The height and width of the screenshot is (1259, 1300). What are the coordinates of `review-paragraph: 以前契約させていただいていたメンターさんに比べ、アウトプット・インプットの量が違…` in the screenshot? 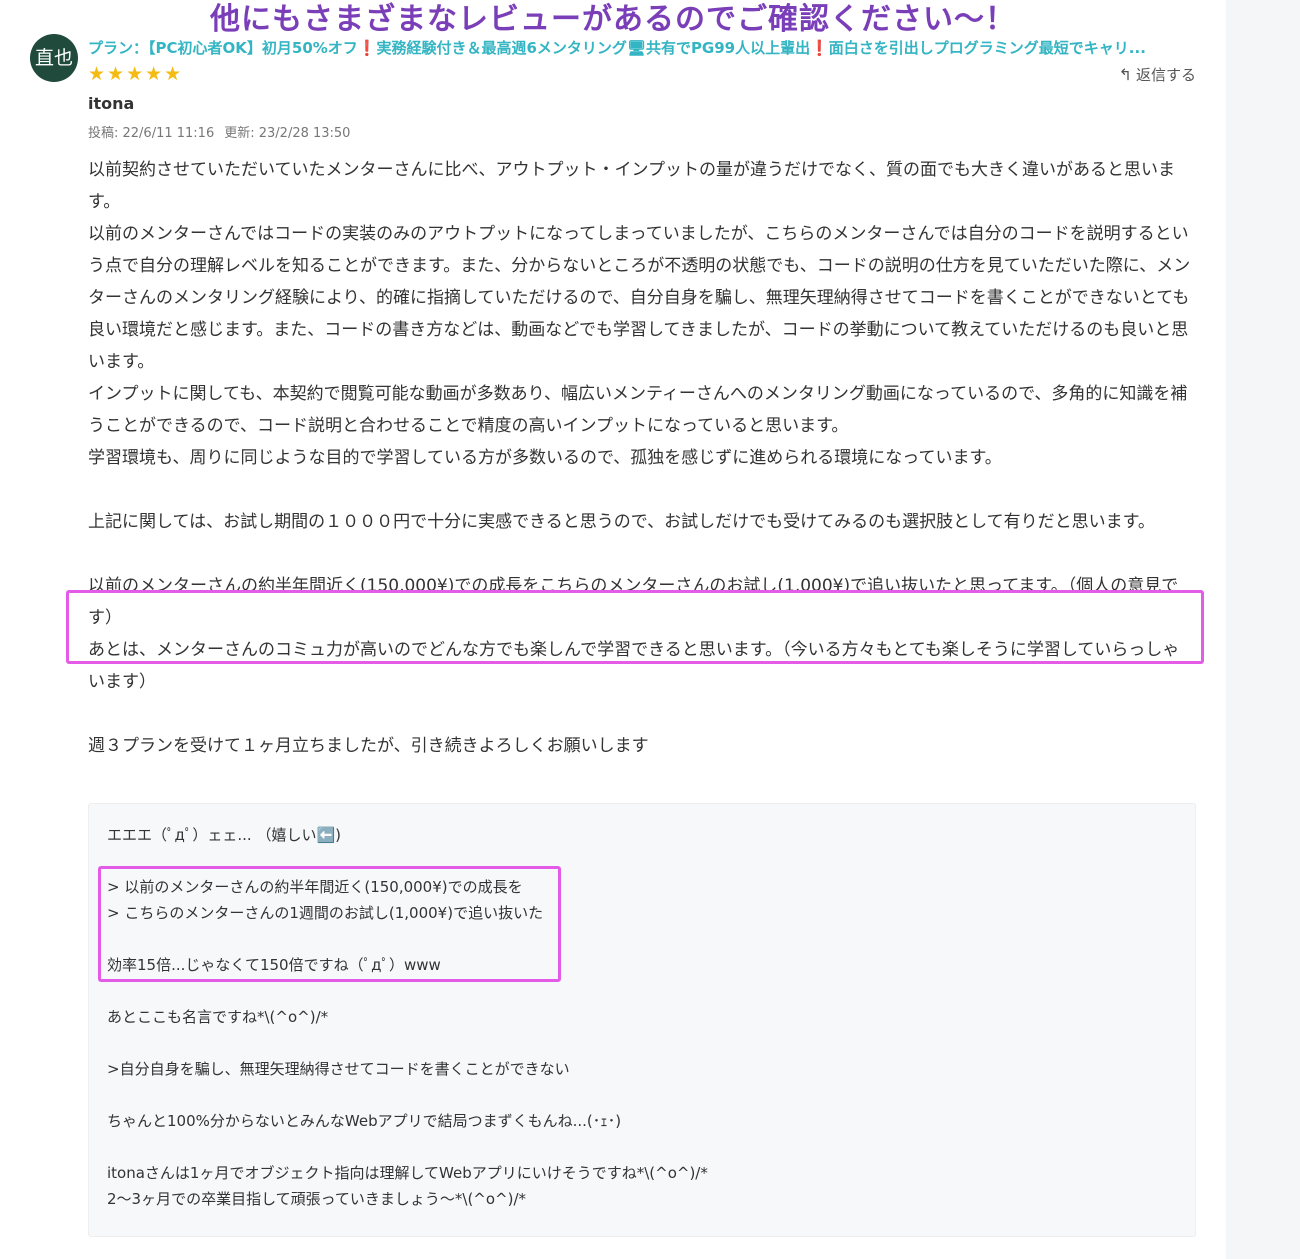 It's located at (631, 186).